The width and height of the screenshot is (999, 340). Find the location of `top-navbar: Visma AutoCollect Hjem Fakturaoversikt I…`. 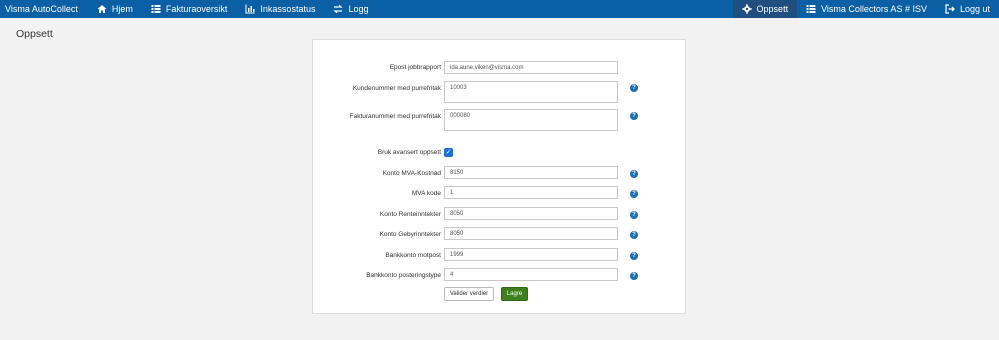

top-navbar: Visma AutoCollect Hjem Fakturaoversikt I… is located at coordinates (499, 9).